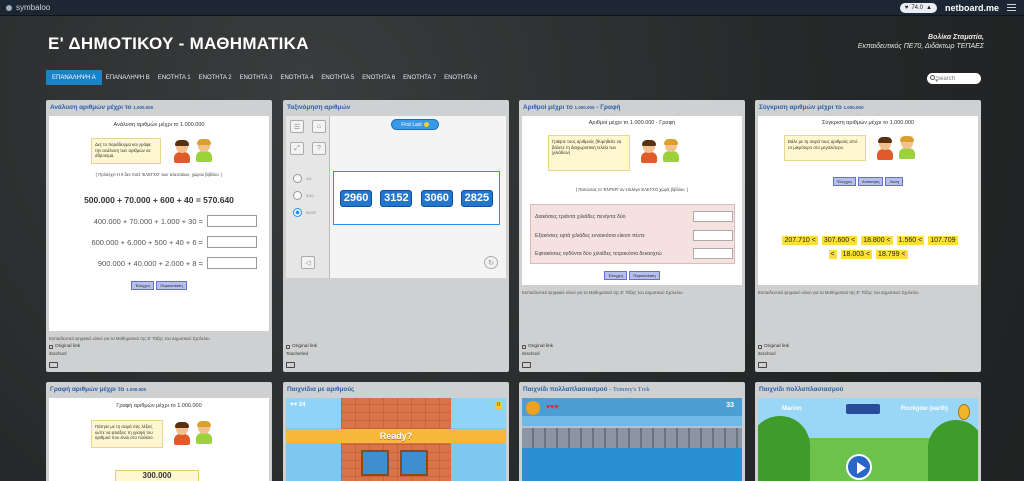 The width and height of the screenshot is (1024, 481). Describe the element at coordinates (920, 46) in the screenshot. I see `author-role: Εκπαιδευτικός ΠΕ70, Διδάκτωρ ΤΕΠΑΕΣ` at that location.